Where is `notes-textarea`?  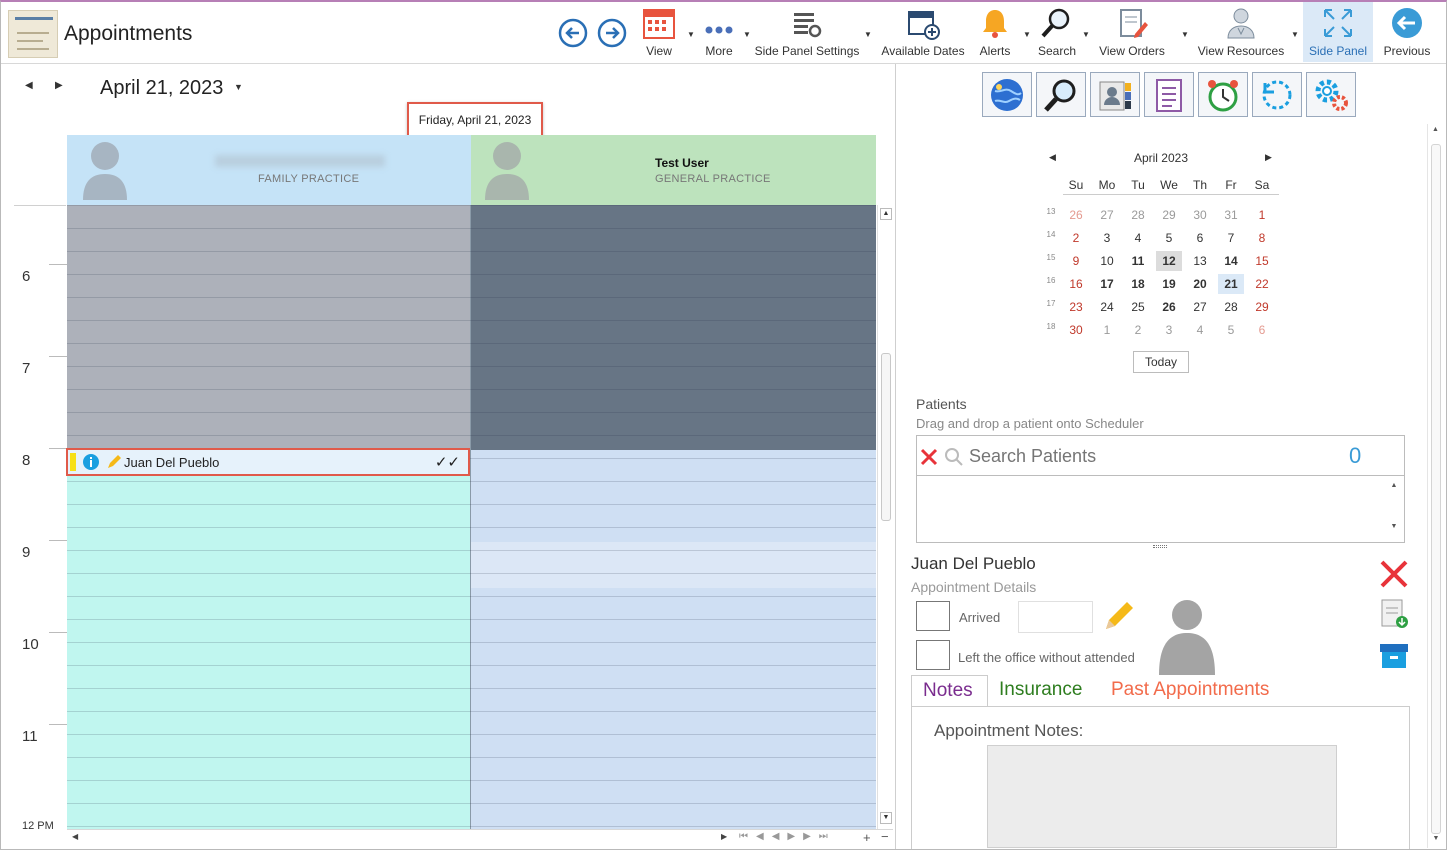 notes-textarea is located at coordinates (1162, 796).